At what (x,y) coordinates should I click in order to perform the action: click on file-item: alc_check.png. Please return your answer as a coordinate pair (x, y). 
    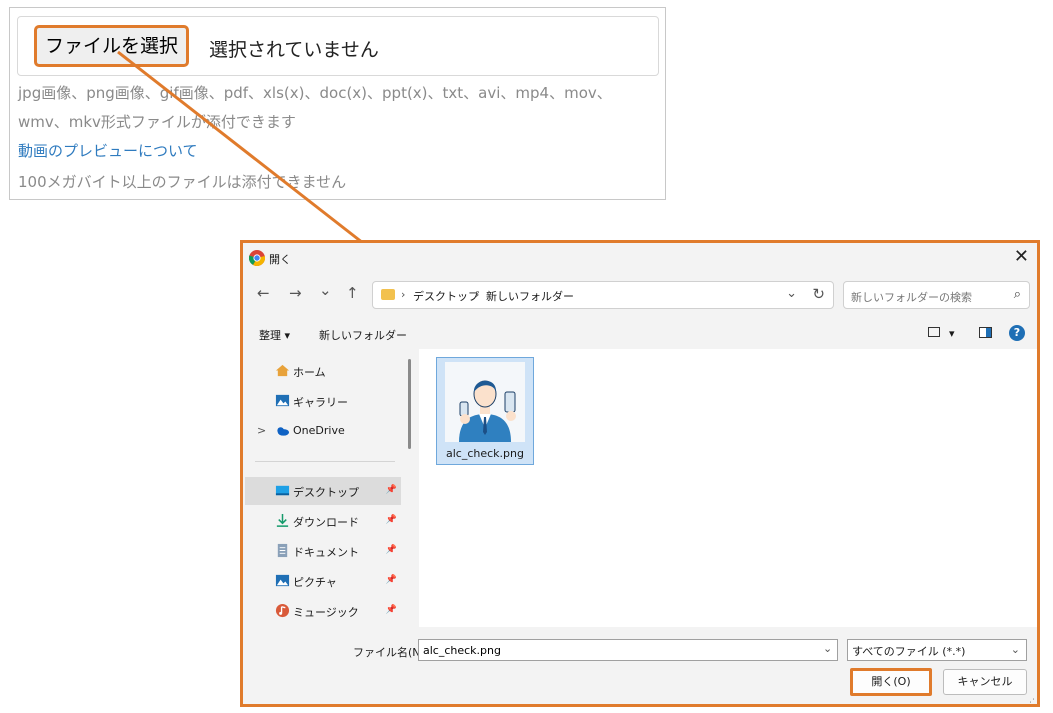
    Looking at the image, I should click on (485, 411).